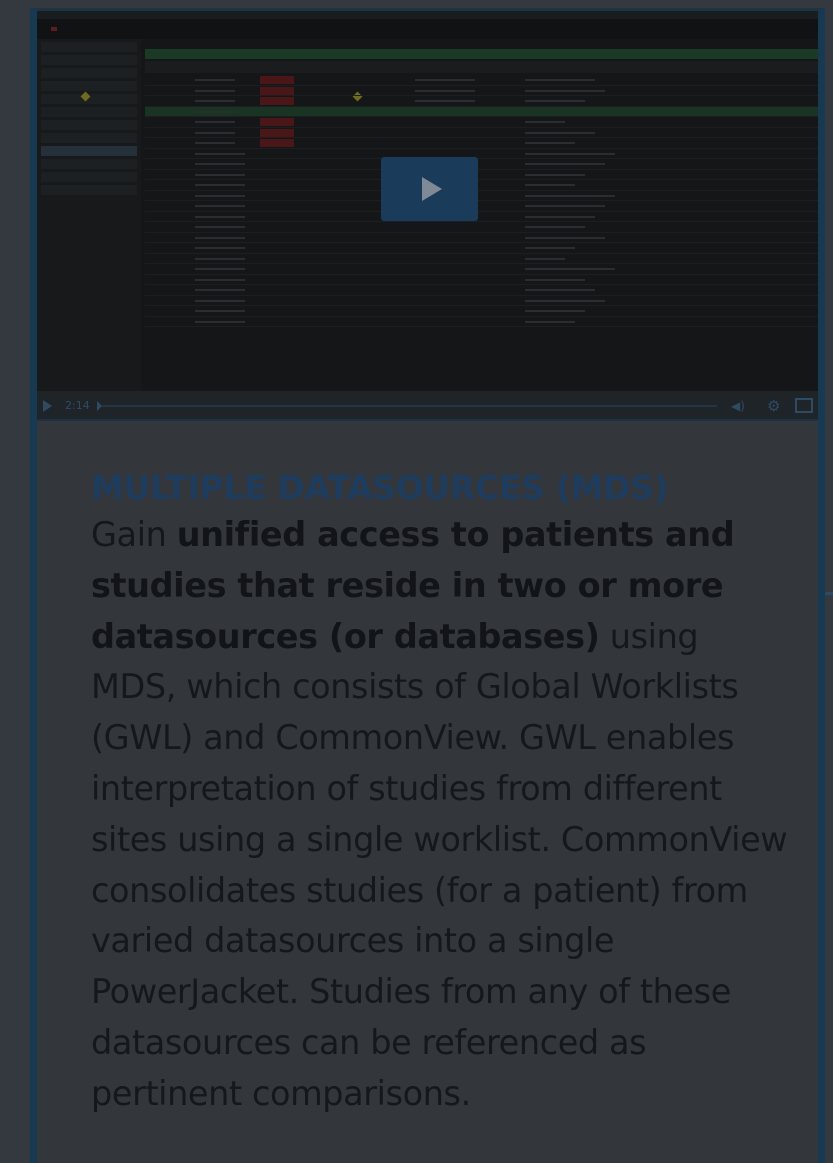 This screenshot has width=833, height=1163. I want to click on app-titlebar, so click(427, 29).